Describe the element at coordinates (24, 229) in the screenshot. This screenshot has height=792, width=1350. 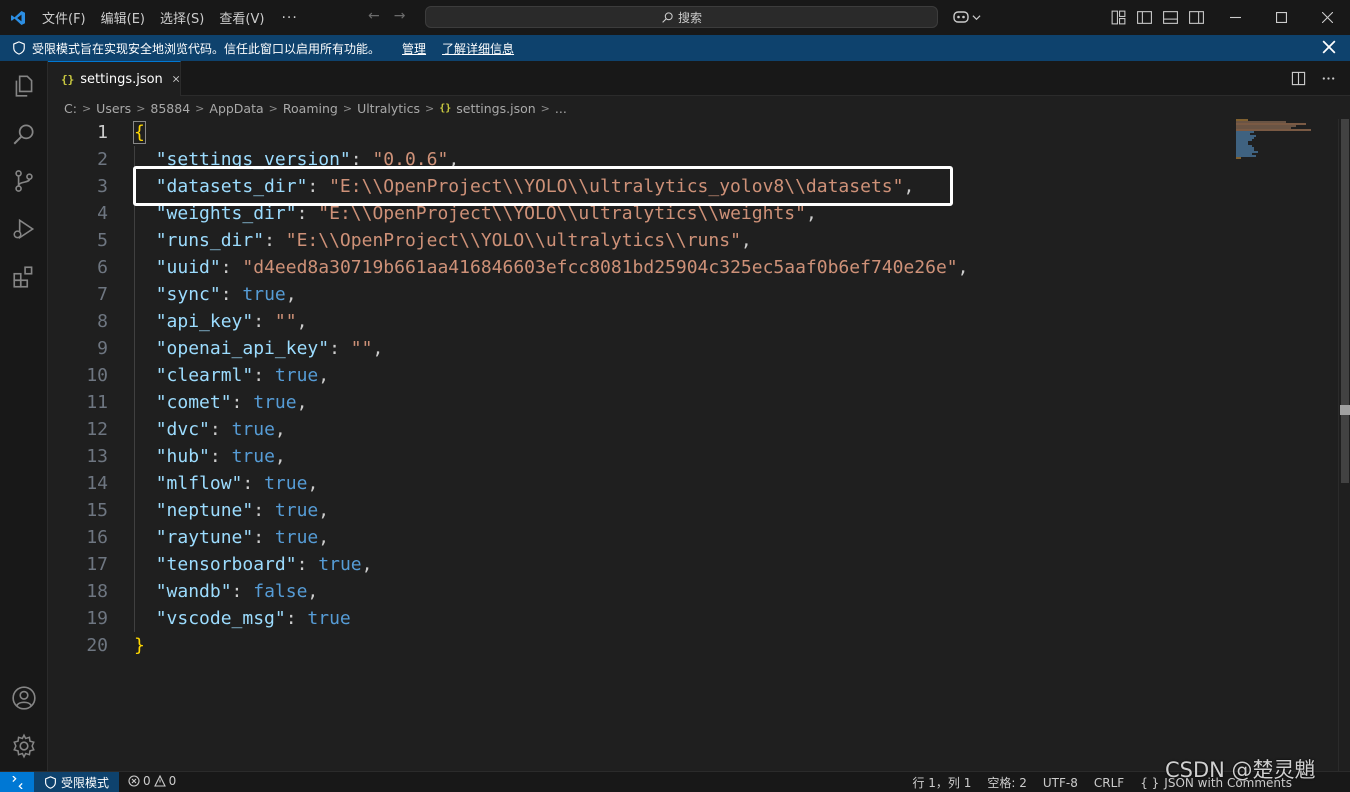
I see `run-debug-icon` at that location.